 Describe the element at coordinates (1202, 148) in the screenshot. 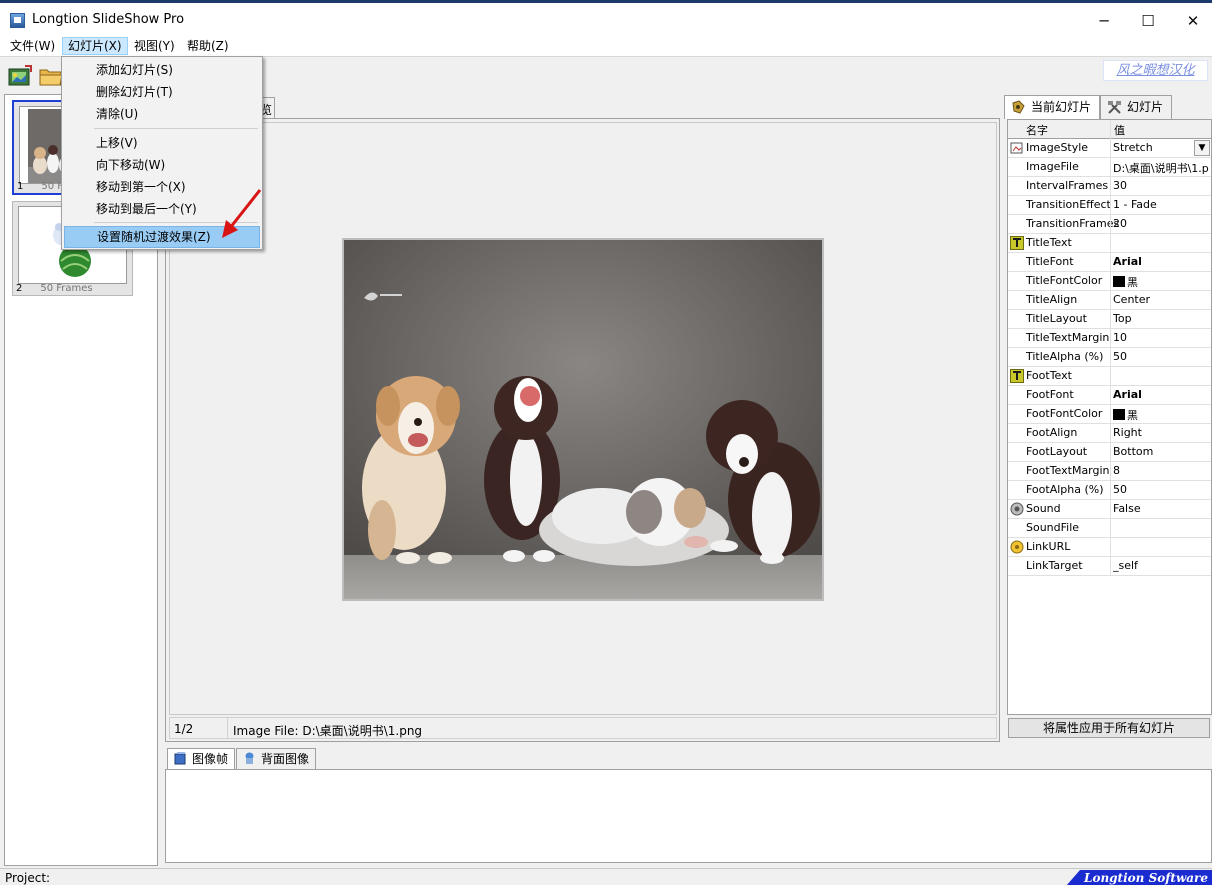

I see `chevron-down-icon: ▼` at that location.